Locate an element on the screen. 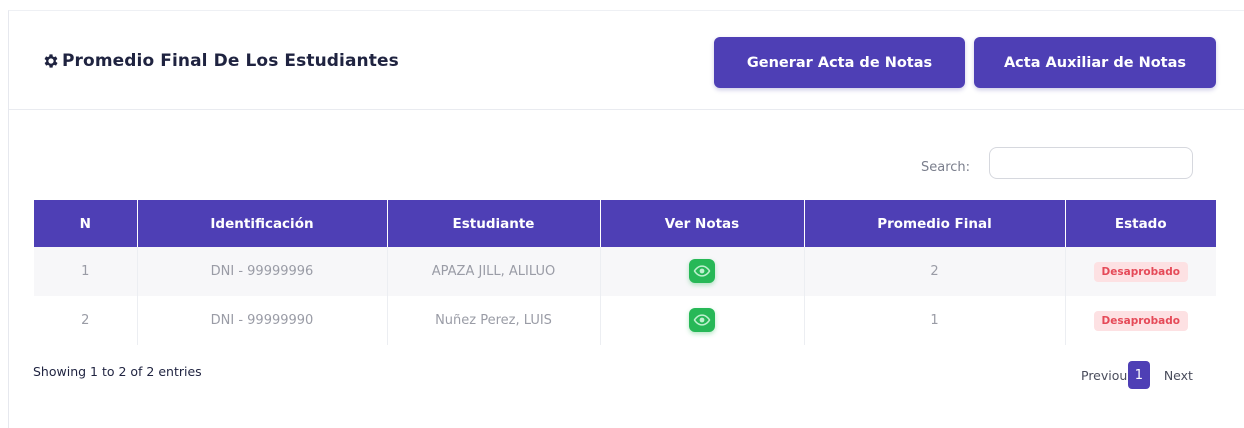  cell-promedio-final: 2 is located at coordinates (935, 271).